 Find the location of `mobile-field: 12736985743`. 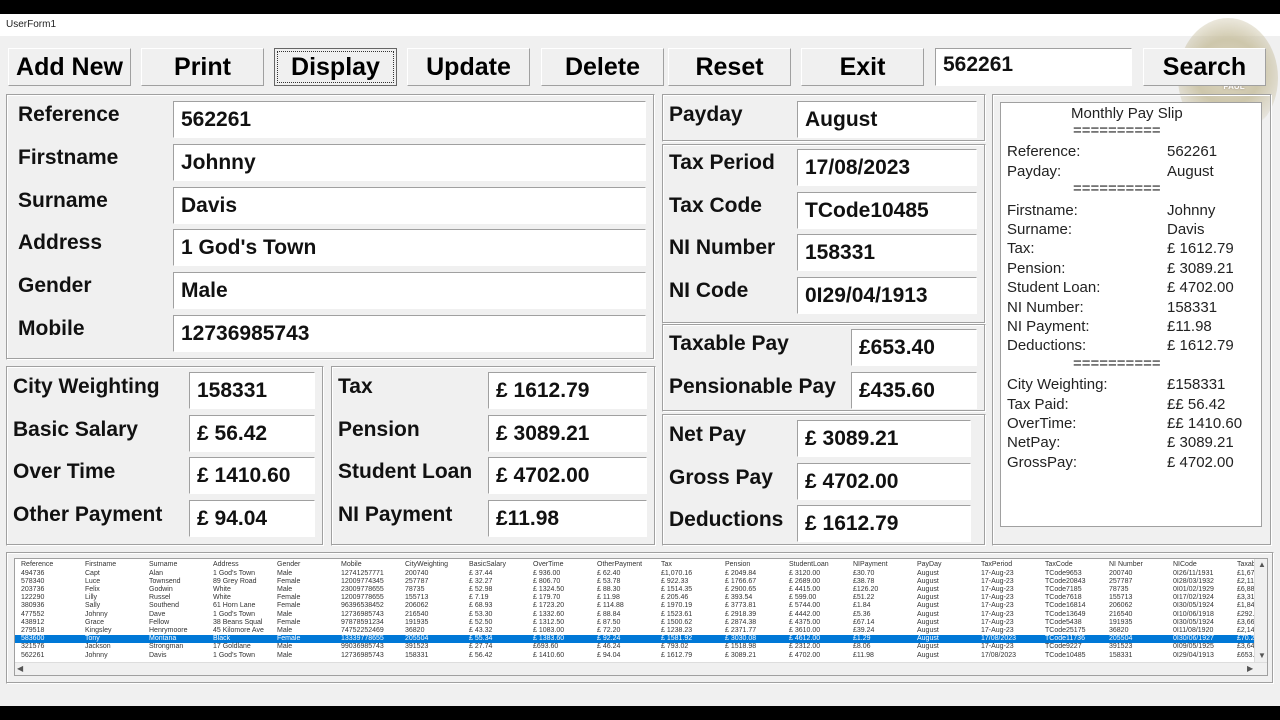

mobile-field: 12736985743 is located at coordinates (409, 333).